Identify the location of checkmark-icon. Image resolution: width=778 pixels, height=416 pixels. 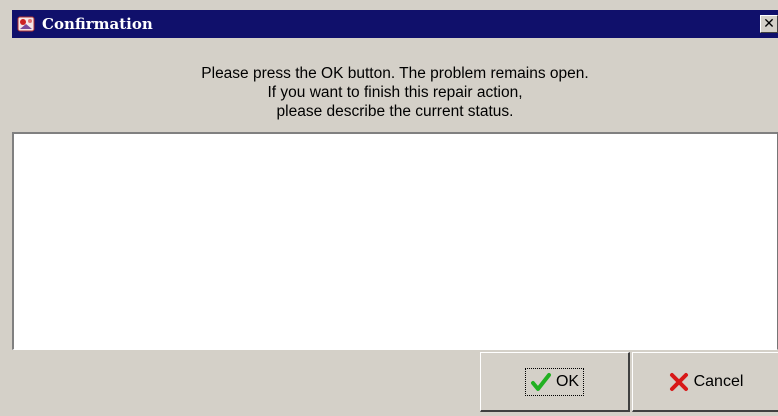
(540, 381).